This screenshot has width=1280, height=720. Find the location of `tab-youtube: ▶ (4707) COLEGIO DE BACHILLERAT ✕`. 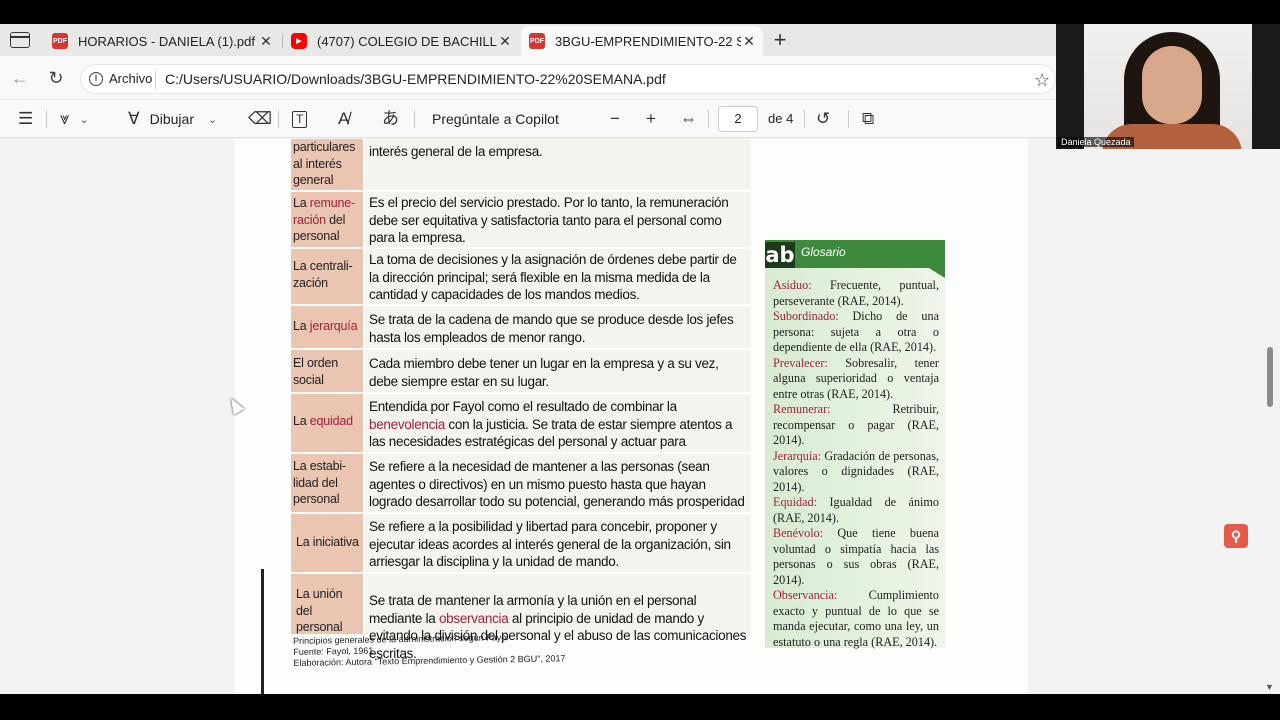

tab-youtube: ▶ (4707) COLEGIO DE BACHILLERAT ✕ is located at coordinates (401, 41).